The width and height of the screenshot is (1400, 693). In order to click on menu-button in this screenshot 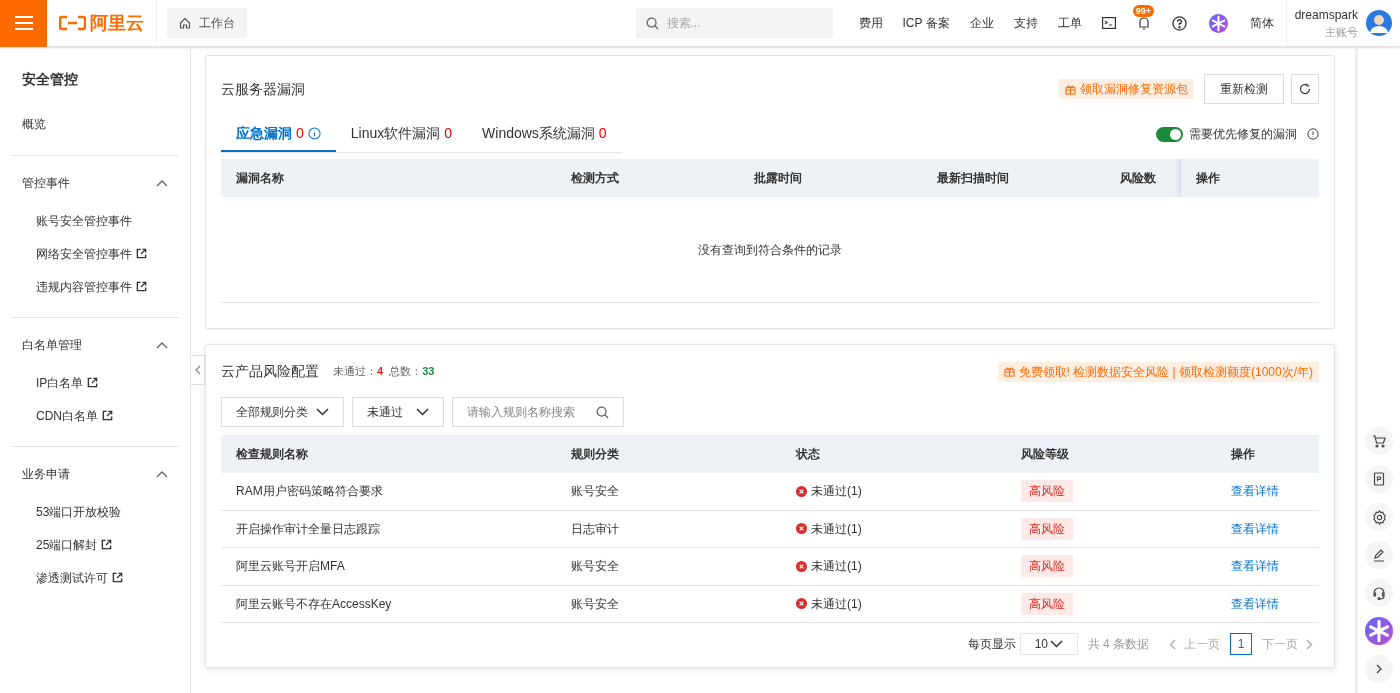, I will do `click(23, 23)`.